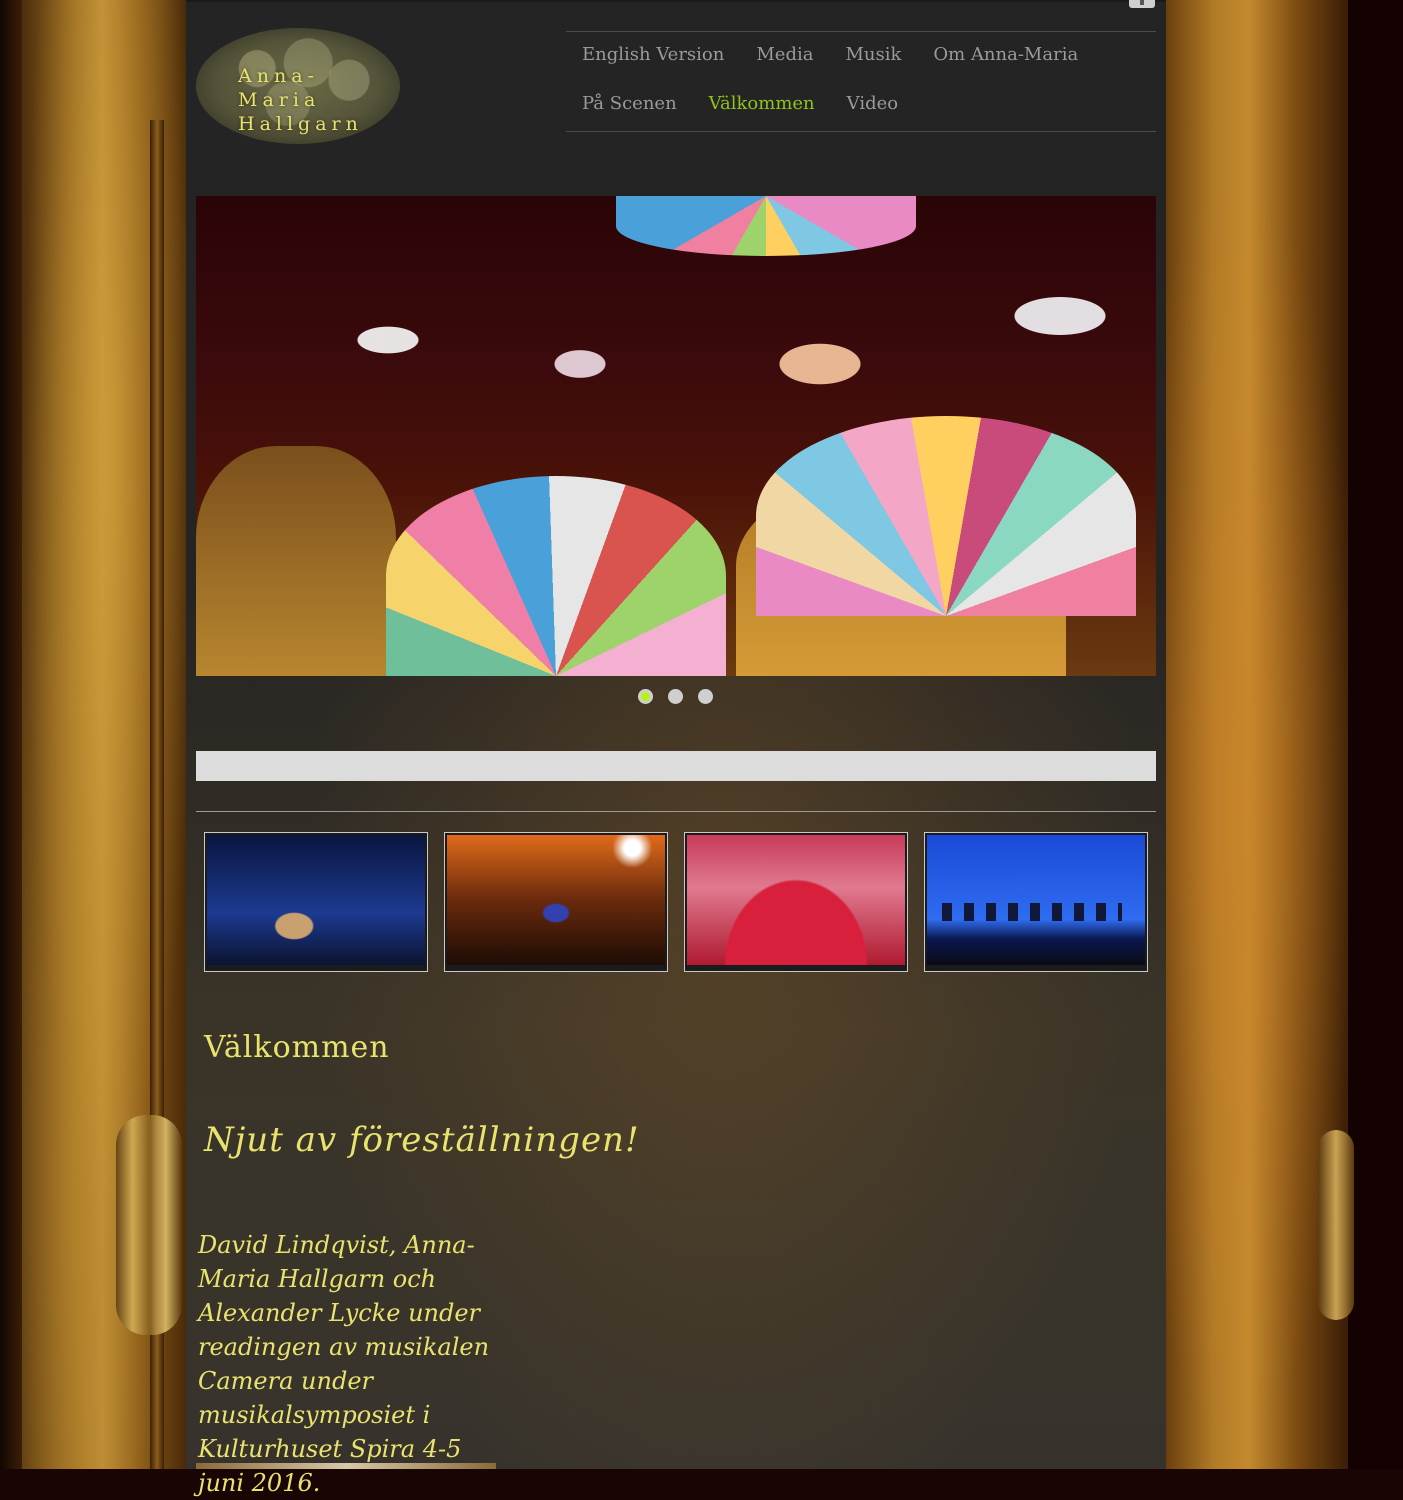  Describe the element at coordinates (1142, 4) in the screenshot. I see `toggle-panel-button` at that location.